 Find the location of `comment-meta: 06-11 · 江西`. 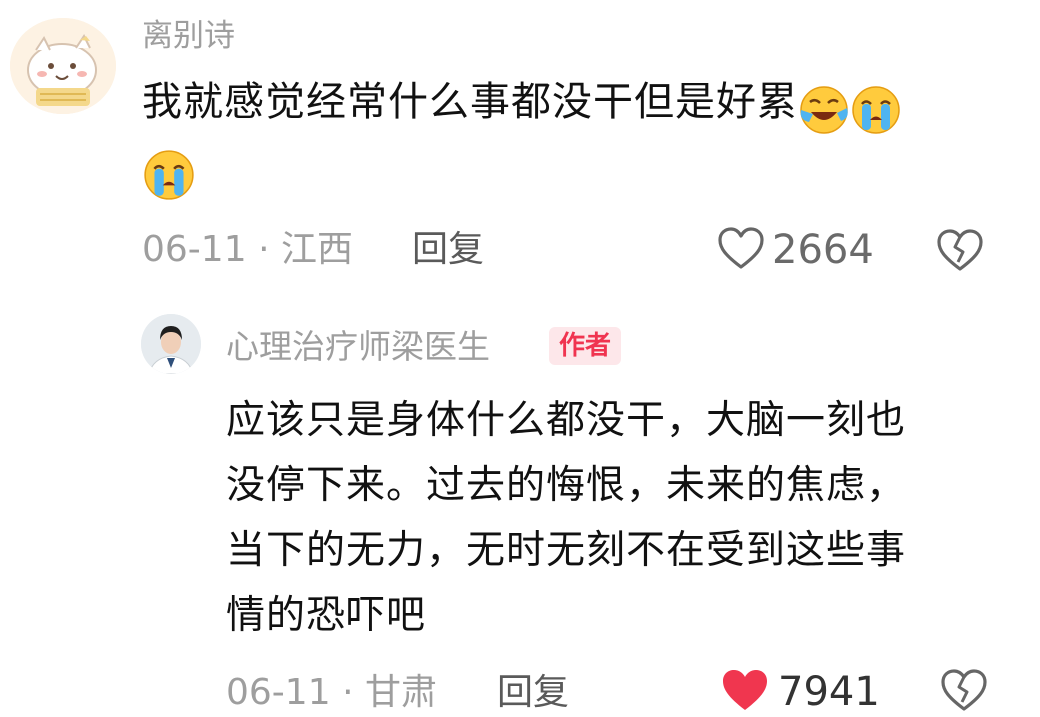

comment-meta: 06-11 · 江西 is located at coordinates (247, 250).